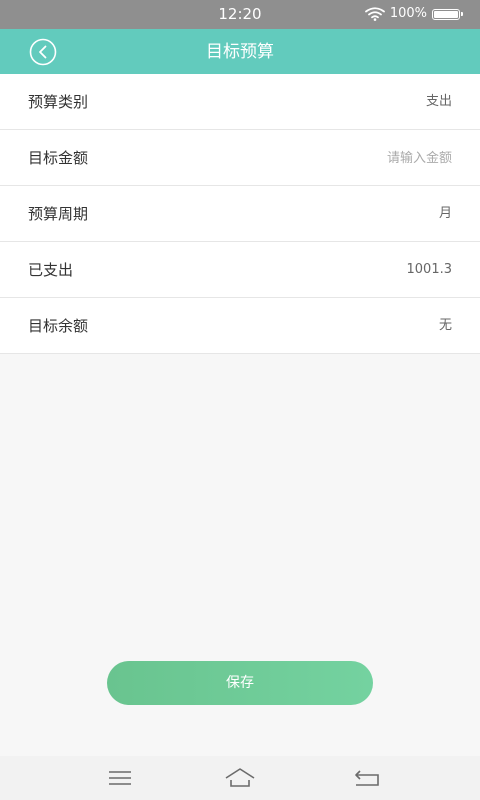 The width and height of the screenshot is (480, 800). What do you see at coordinates (445, 325) in the screenshot?
I see `target-balance-value: 无` at bounding box center [445, 325].